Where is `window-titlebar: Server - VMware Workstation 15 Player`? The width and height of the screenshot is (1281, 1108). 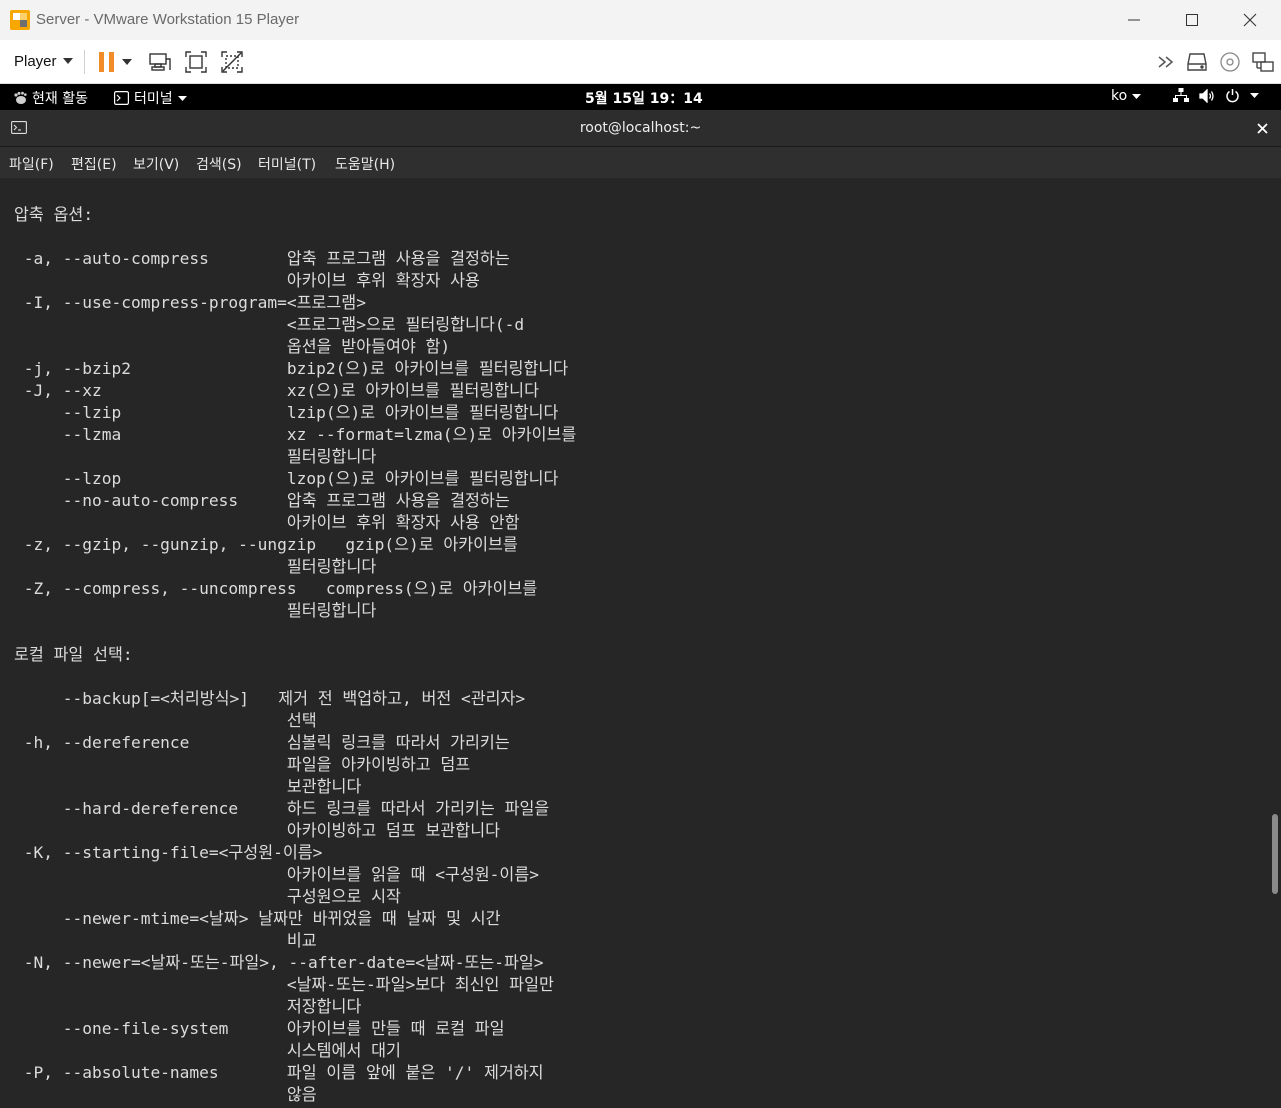
window-titlebar: Server - VMware Workstation 15 Player is located at coordinates (640, 20).